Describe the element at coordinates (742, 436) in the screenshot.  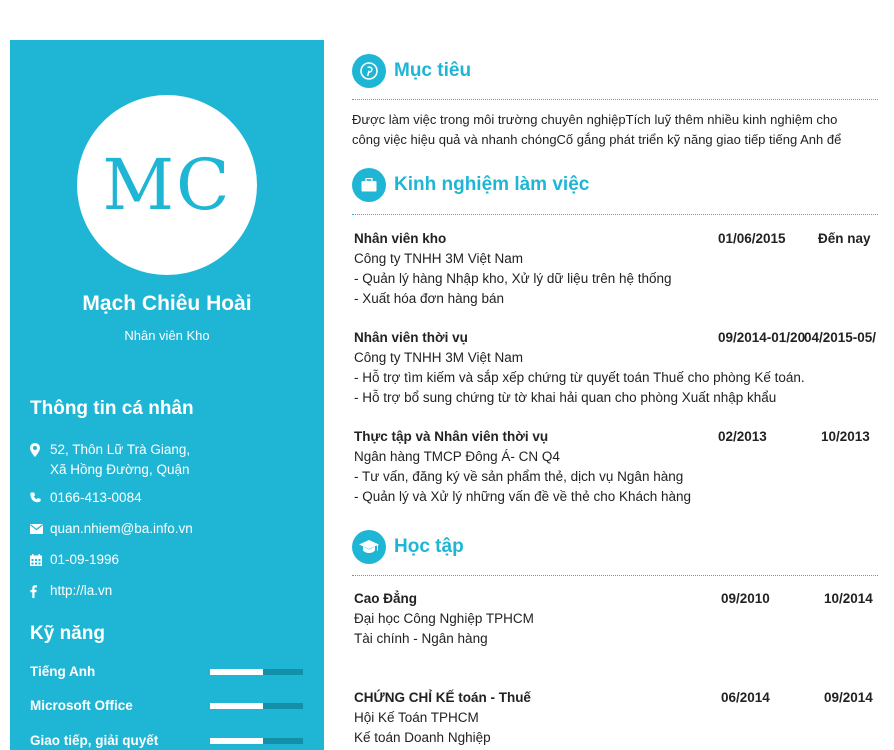
I see `job-start-date: 02/2013` at that location.